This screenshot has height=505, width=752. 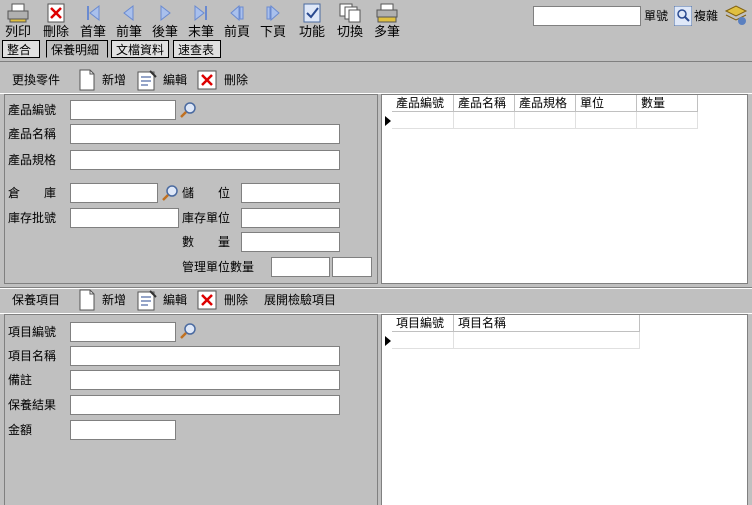 I want to click on maintenance-title: 保養項目, so click(x=36, y=300).